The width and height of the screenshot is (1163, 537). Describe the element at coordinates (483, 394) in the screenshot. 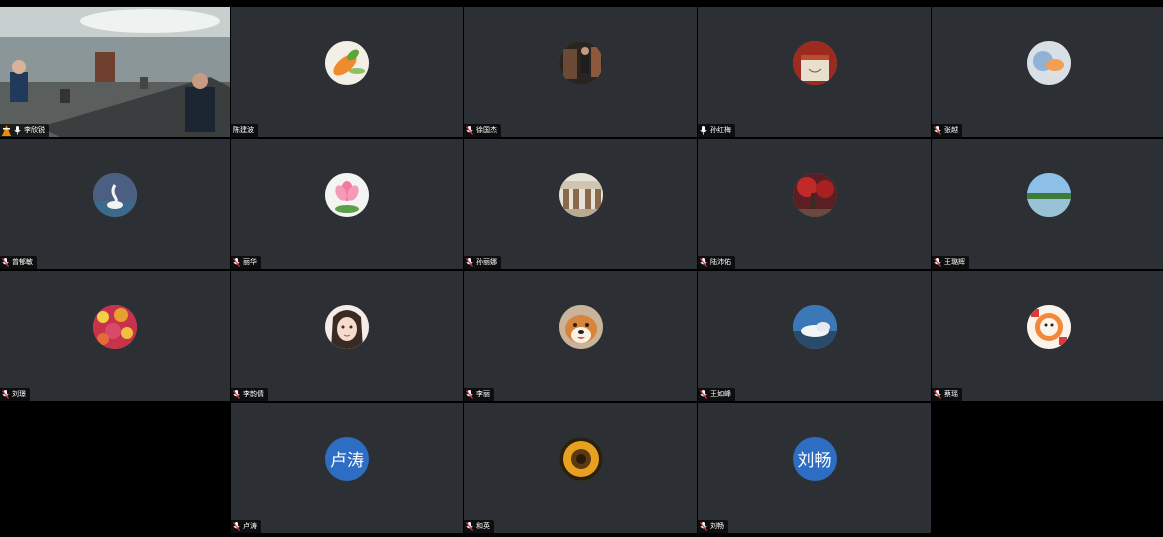

I see `participant-name: 李丽` at that location.